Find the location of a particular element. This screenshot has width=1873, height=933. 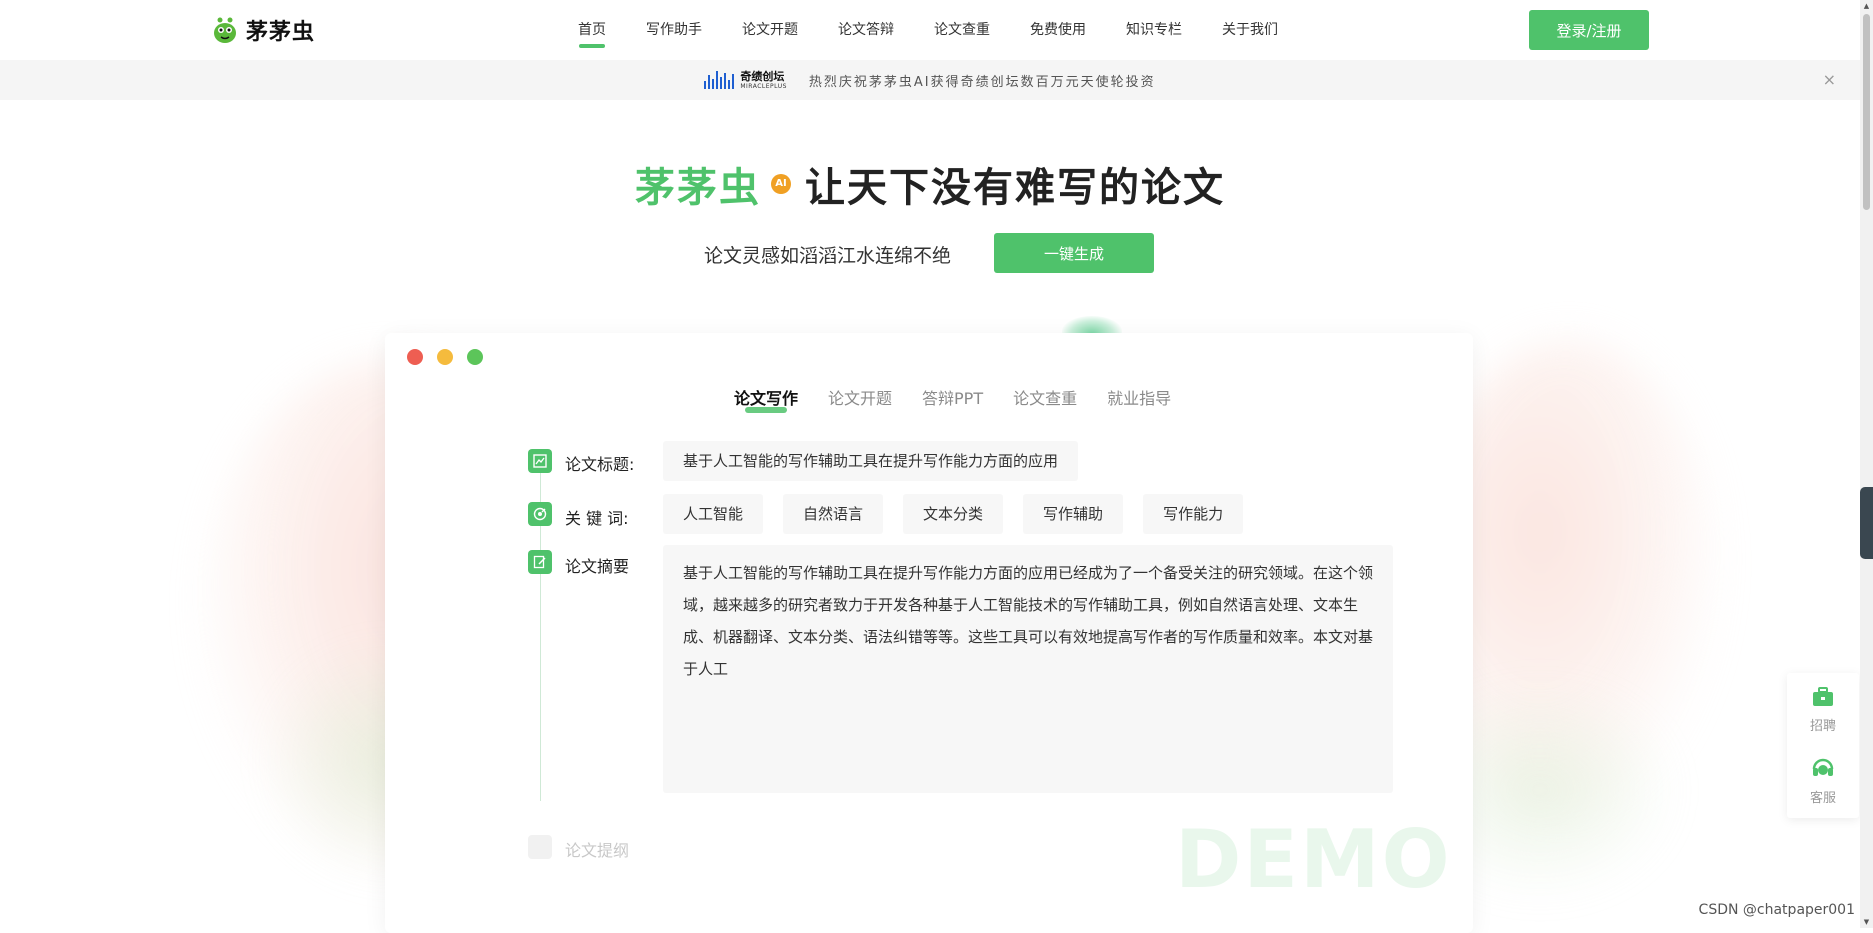

main-nav: 首页 写作助手 论文开题 论文答辩 论文查重 免费使用 知识专栏 关于我们 is located at coordinates (928, 30).